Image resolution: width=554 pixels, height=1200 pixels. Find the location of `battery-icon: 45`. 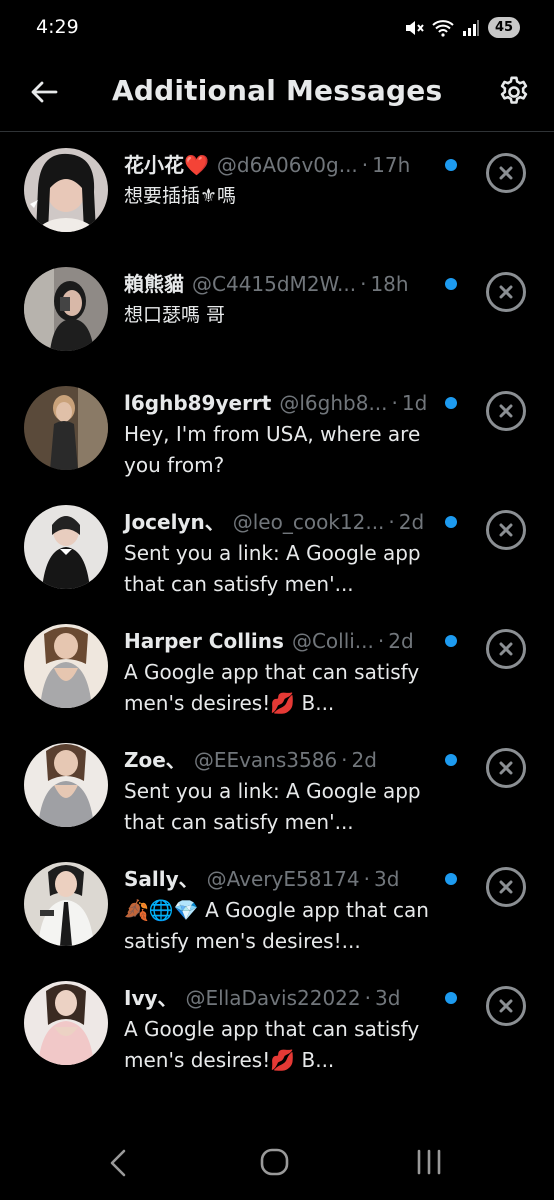

battery-icon: 45 is located at coordinates (504, 27).